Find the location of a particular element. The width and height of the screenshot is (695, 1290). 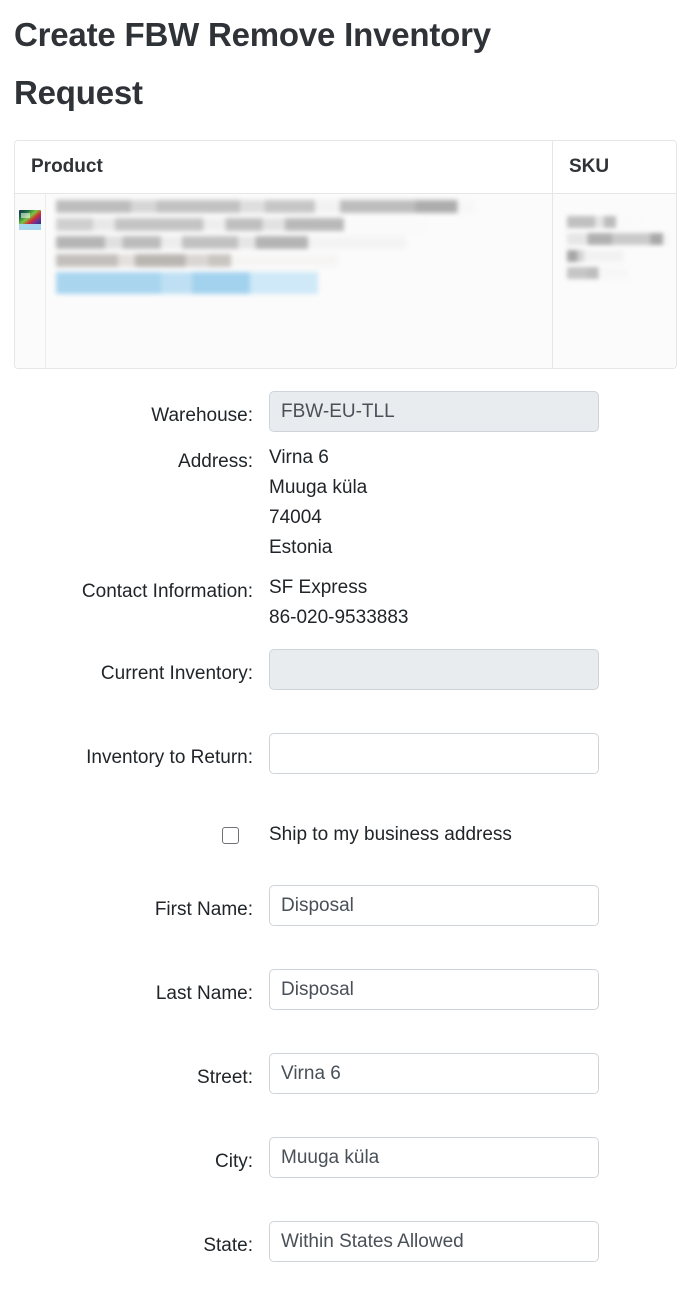

city-input is located at coordinates (434, 1157).